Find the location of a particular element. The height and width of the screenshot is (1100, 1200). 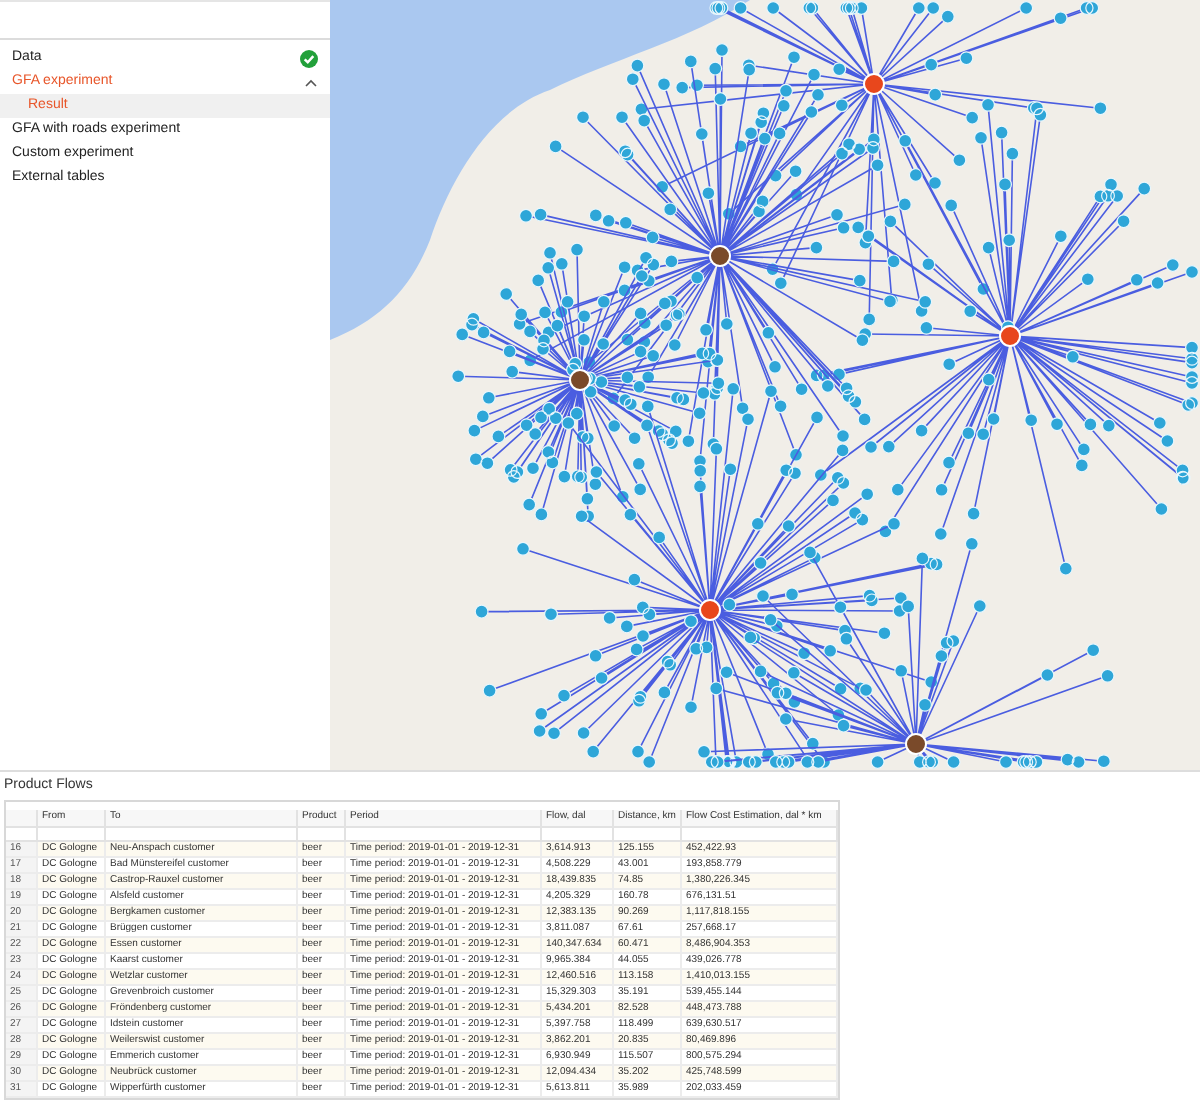

check-icon is located at coordinates (309, 58).